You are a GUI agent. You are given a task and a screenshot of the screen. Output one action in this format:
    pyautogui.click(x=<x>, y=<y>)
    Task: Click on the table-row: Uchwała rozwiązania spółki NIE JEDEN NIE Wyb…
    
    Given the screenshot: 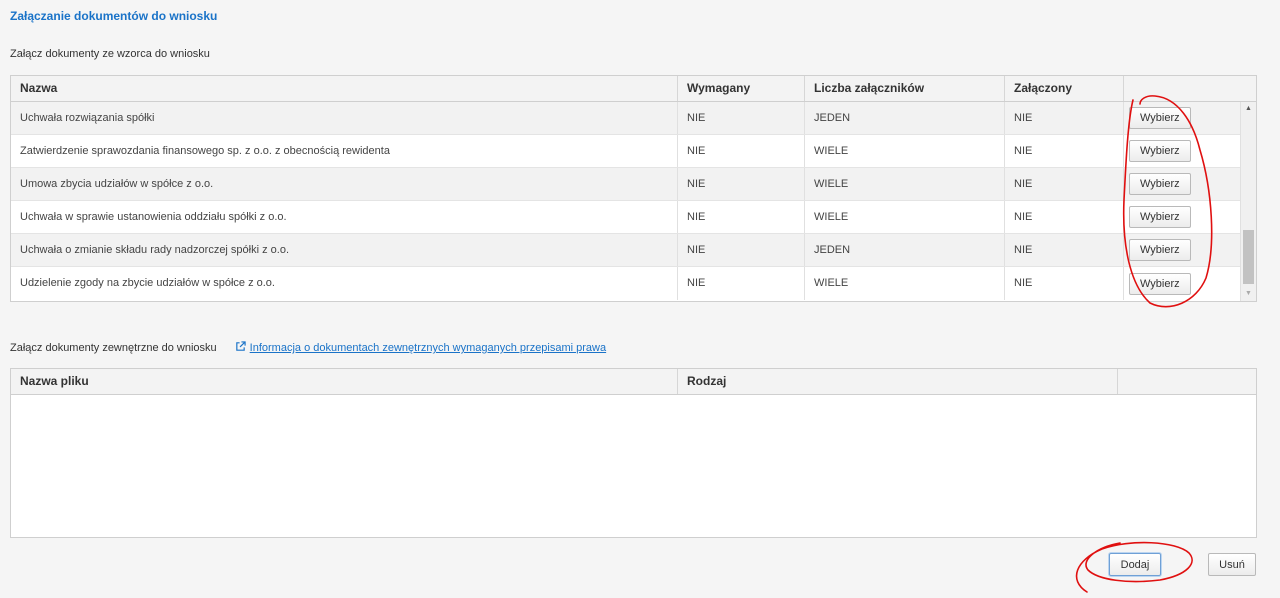 What is the action you would take?
    pyautogui.click(x=633, y=118)
    